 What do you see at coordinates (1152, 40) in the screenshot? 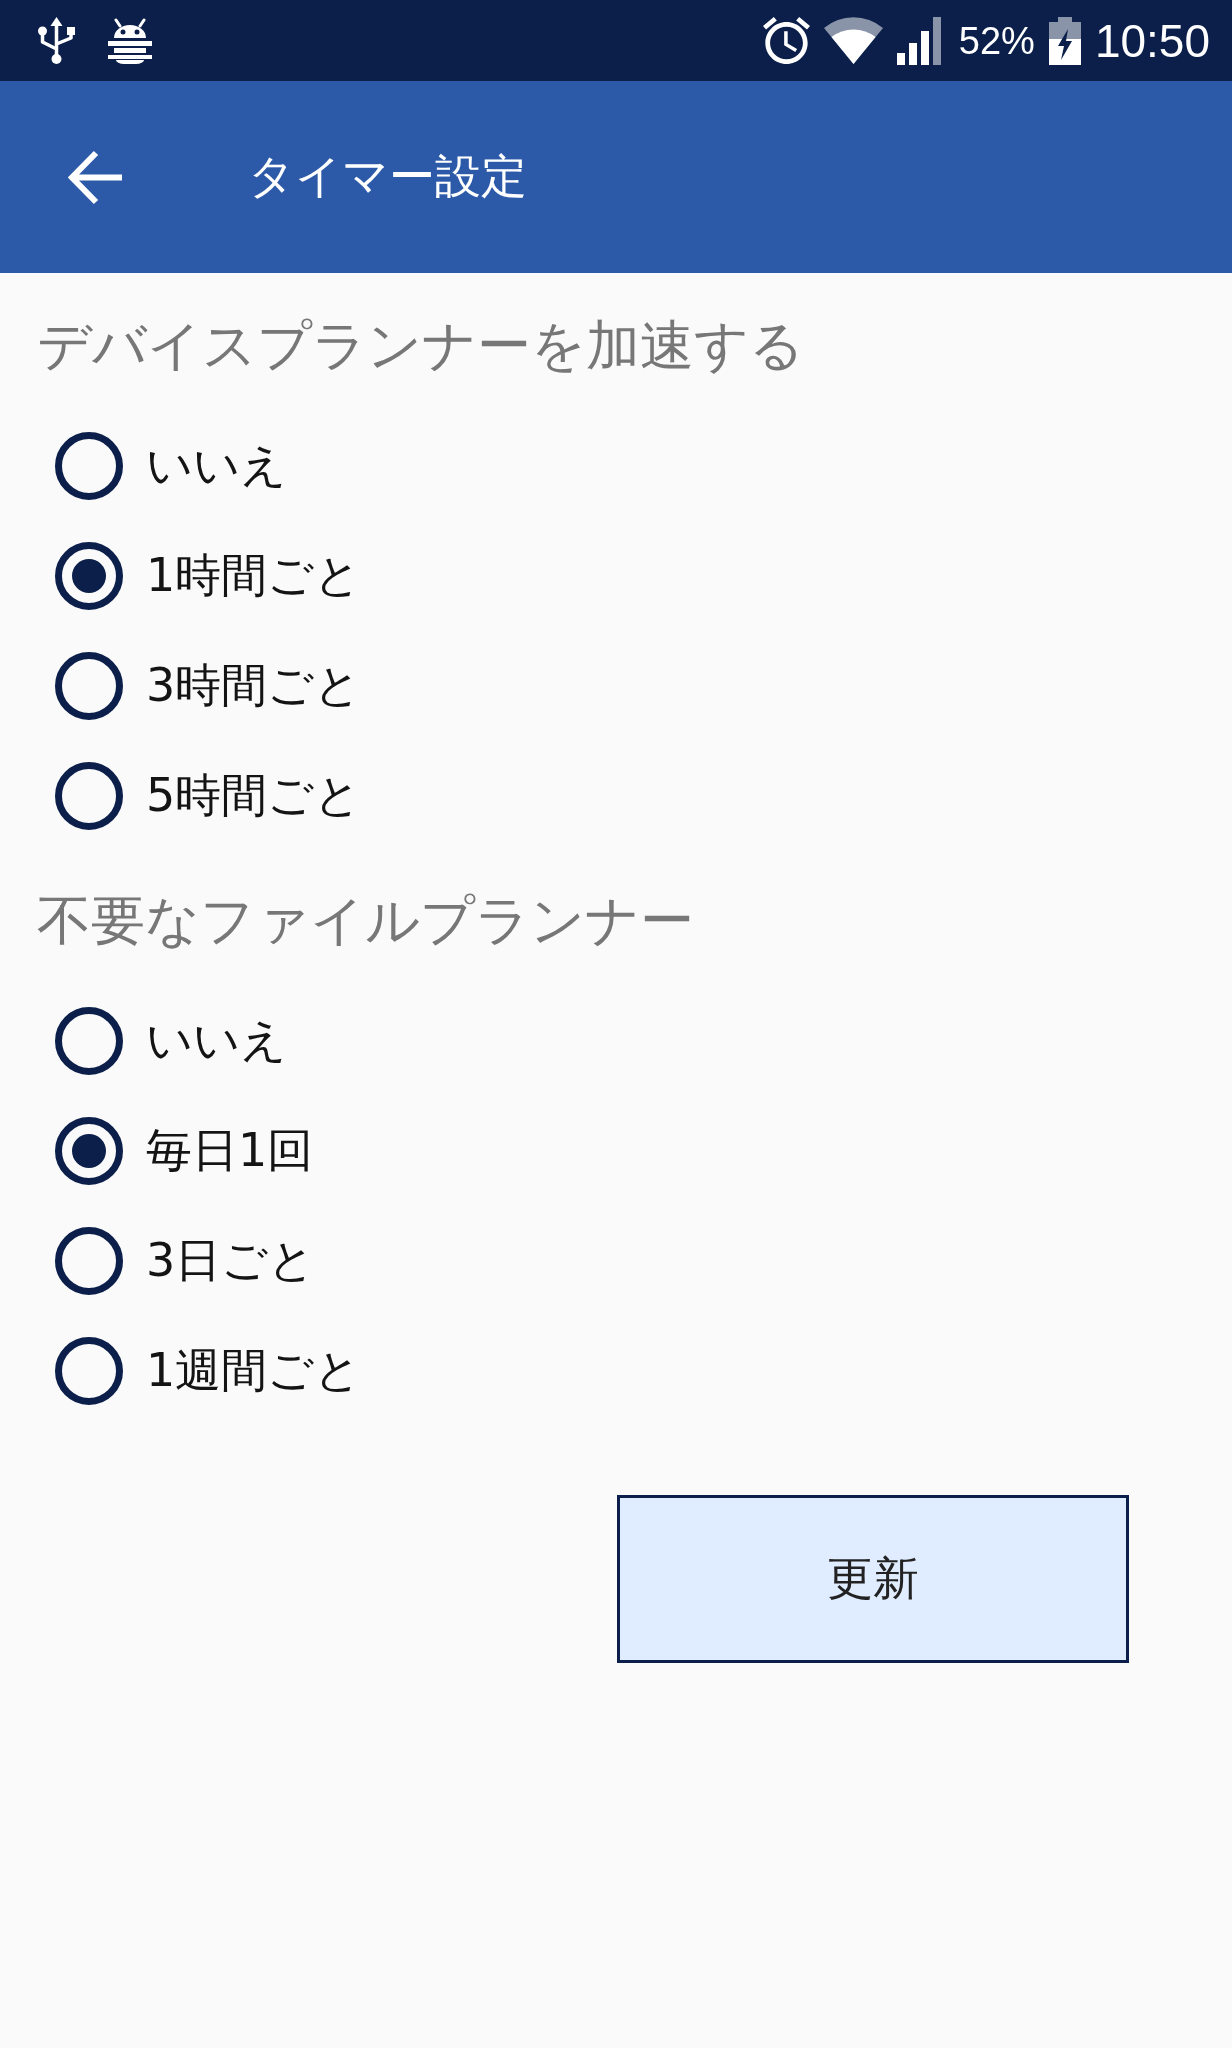
I see `clock-time: 10:50` at bounding box center [1152, 40].